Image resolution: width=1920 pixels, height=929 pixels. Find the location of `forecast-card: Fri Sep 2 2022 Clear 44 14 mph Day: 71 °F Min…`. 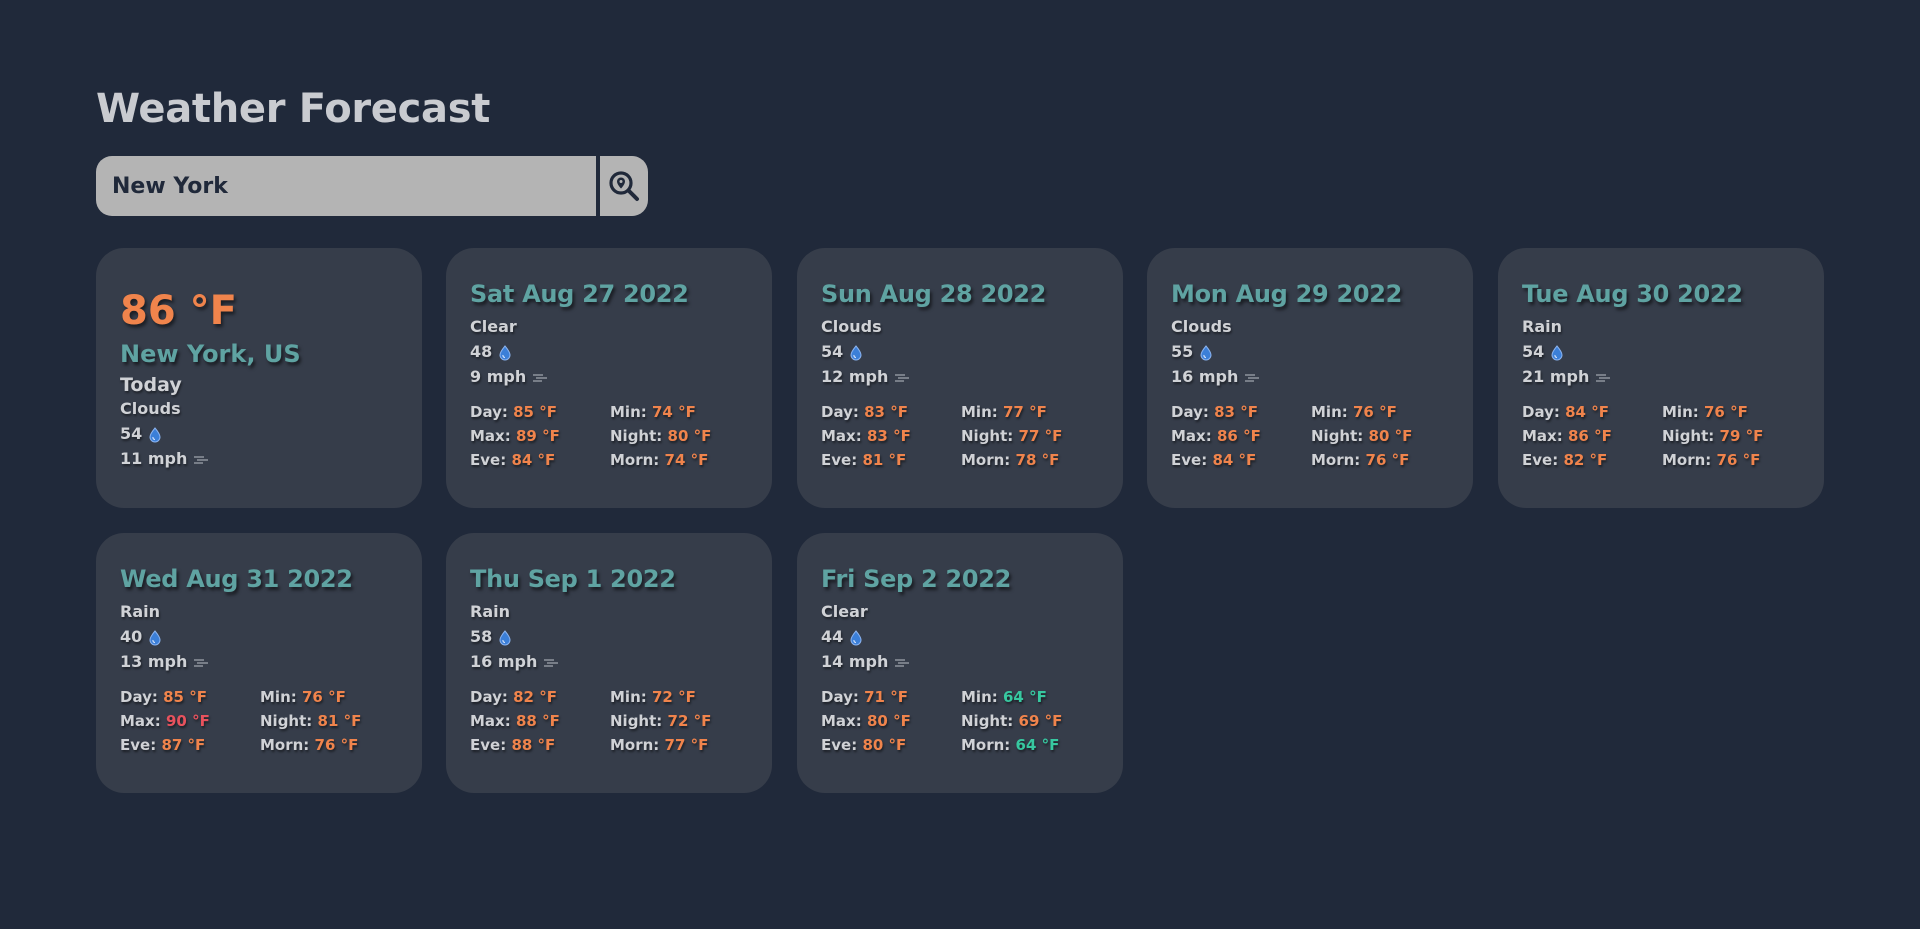

forecast-card: Fri Sep 2 2022 Clear 44 14 mph Day: 71 °F Min… is located at coordinates (960, 663).